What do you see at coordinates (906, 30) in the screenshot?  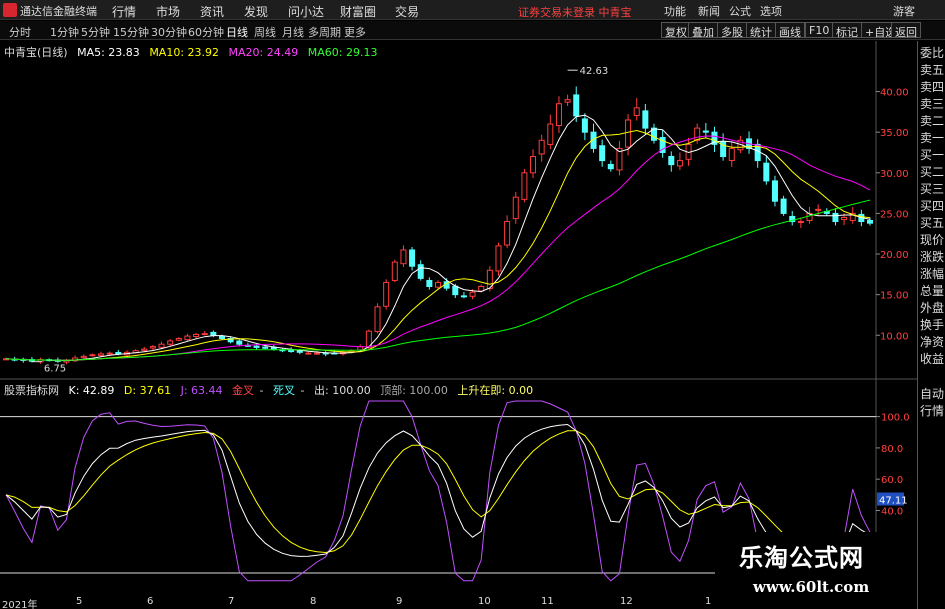 I see `back-button: 返回` at bounding box center [906, 30].